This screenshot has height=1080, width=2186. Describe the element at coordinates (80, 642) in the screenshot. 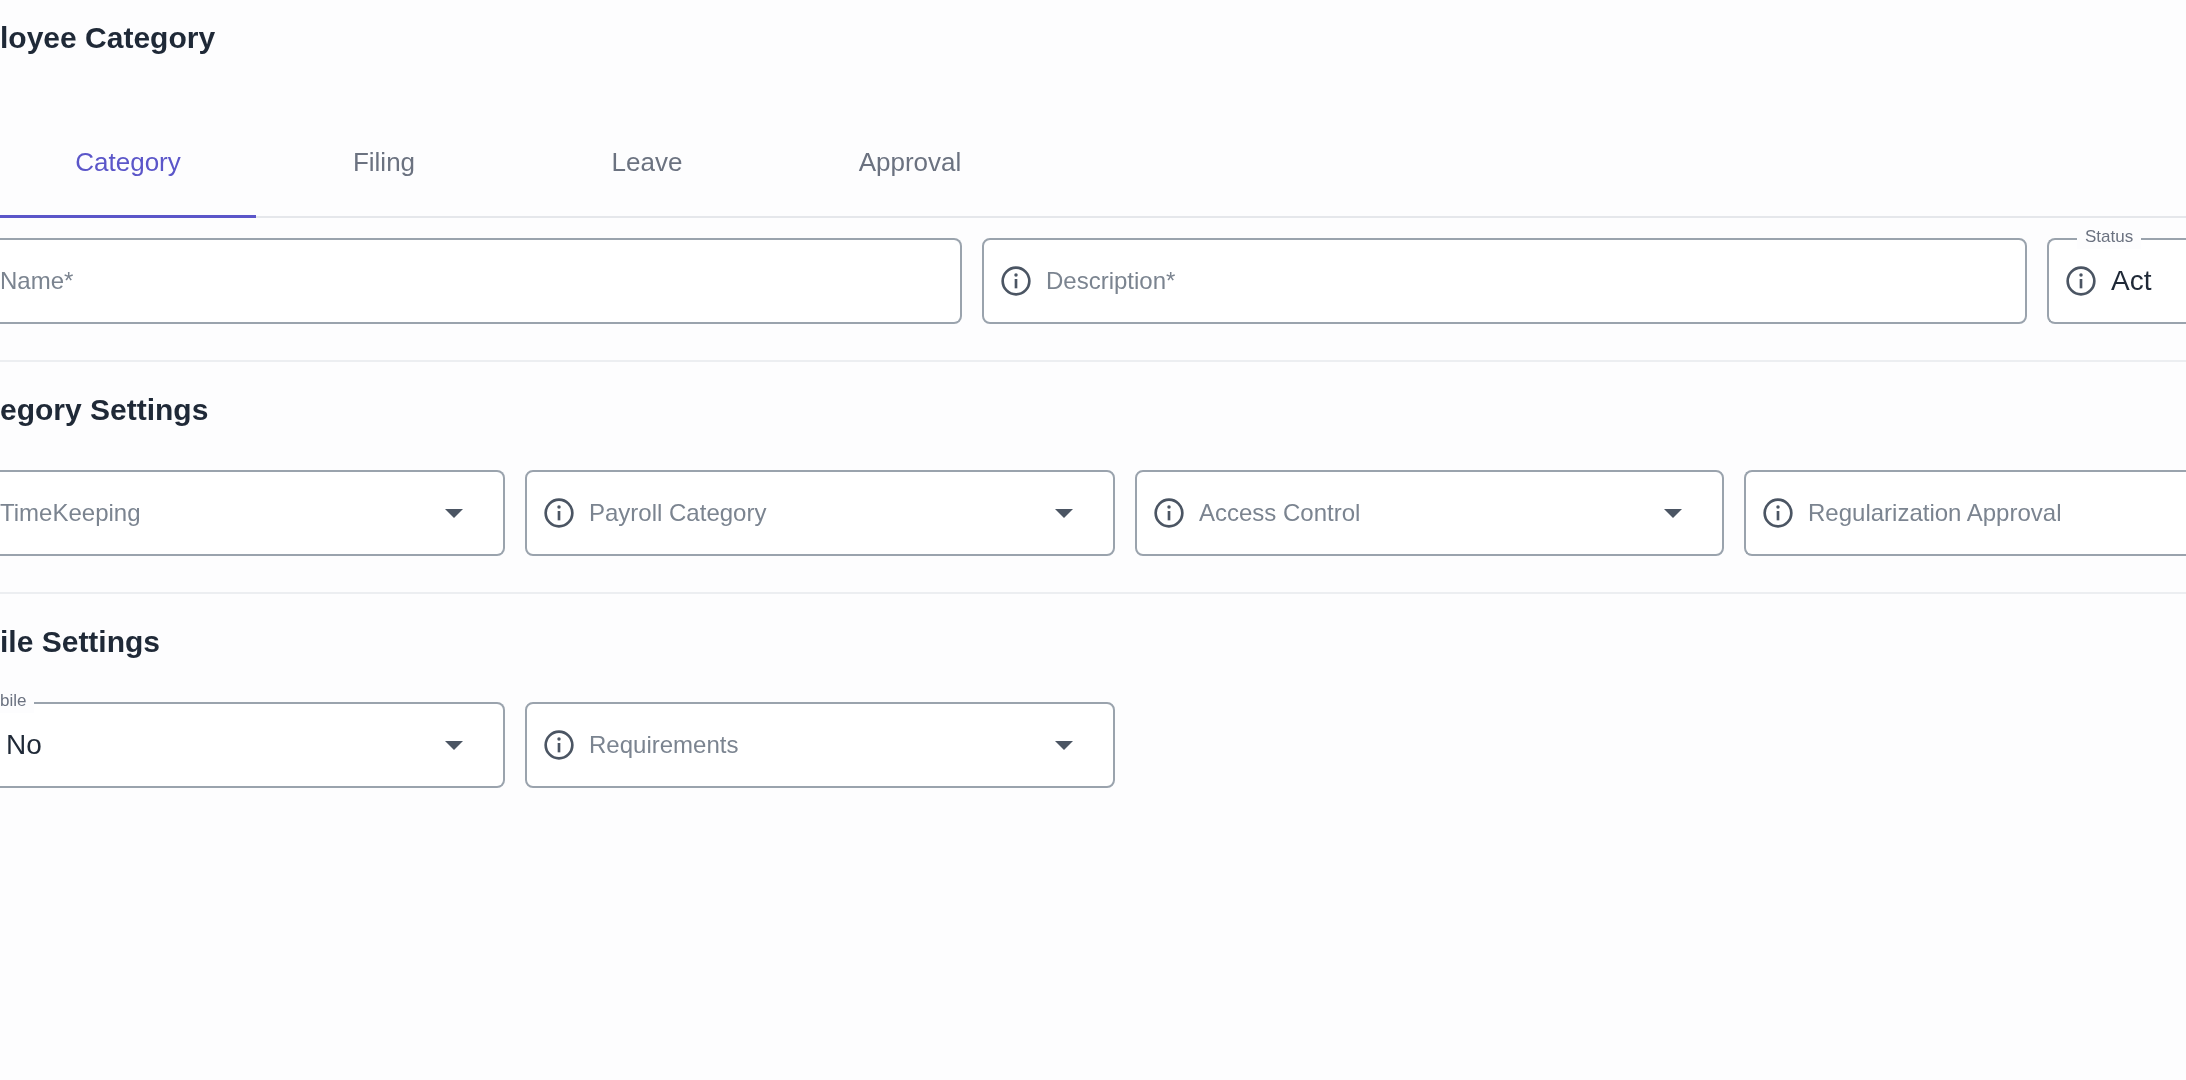

I see `section-heading: ile Settings` at that location.